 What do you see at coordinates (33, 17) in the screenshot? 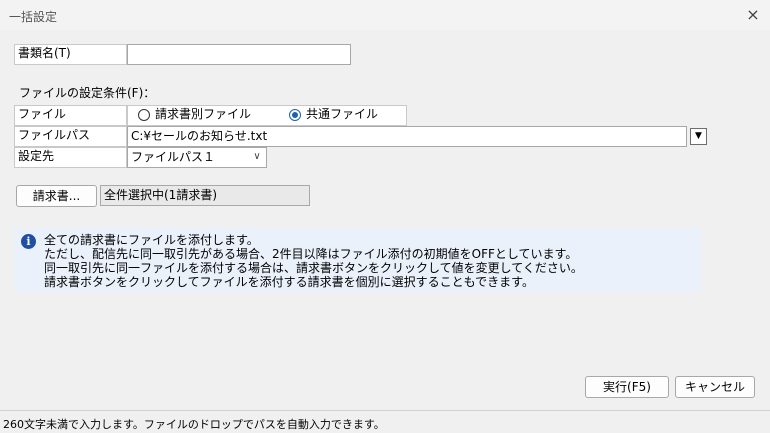
I see `window-title: 一括設定` at bounding box center [33, 17].